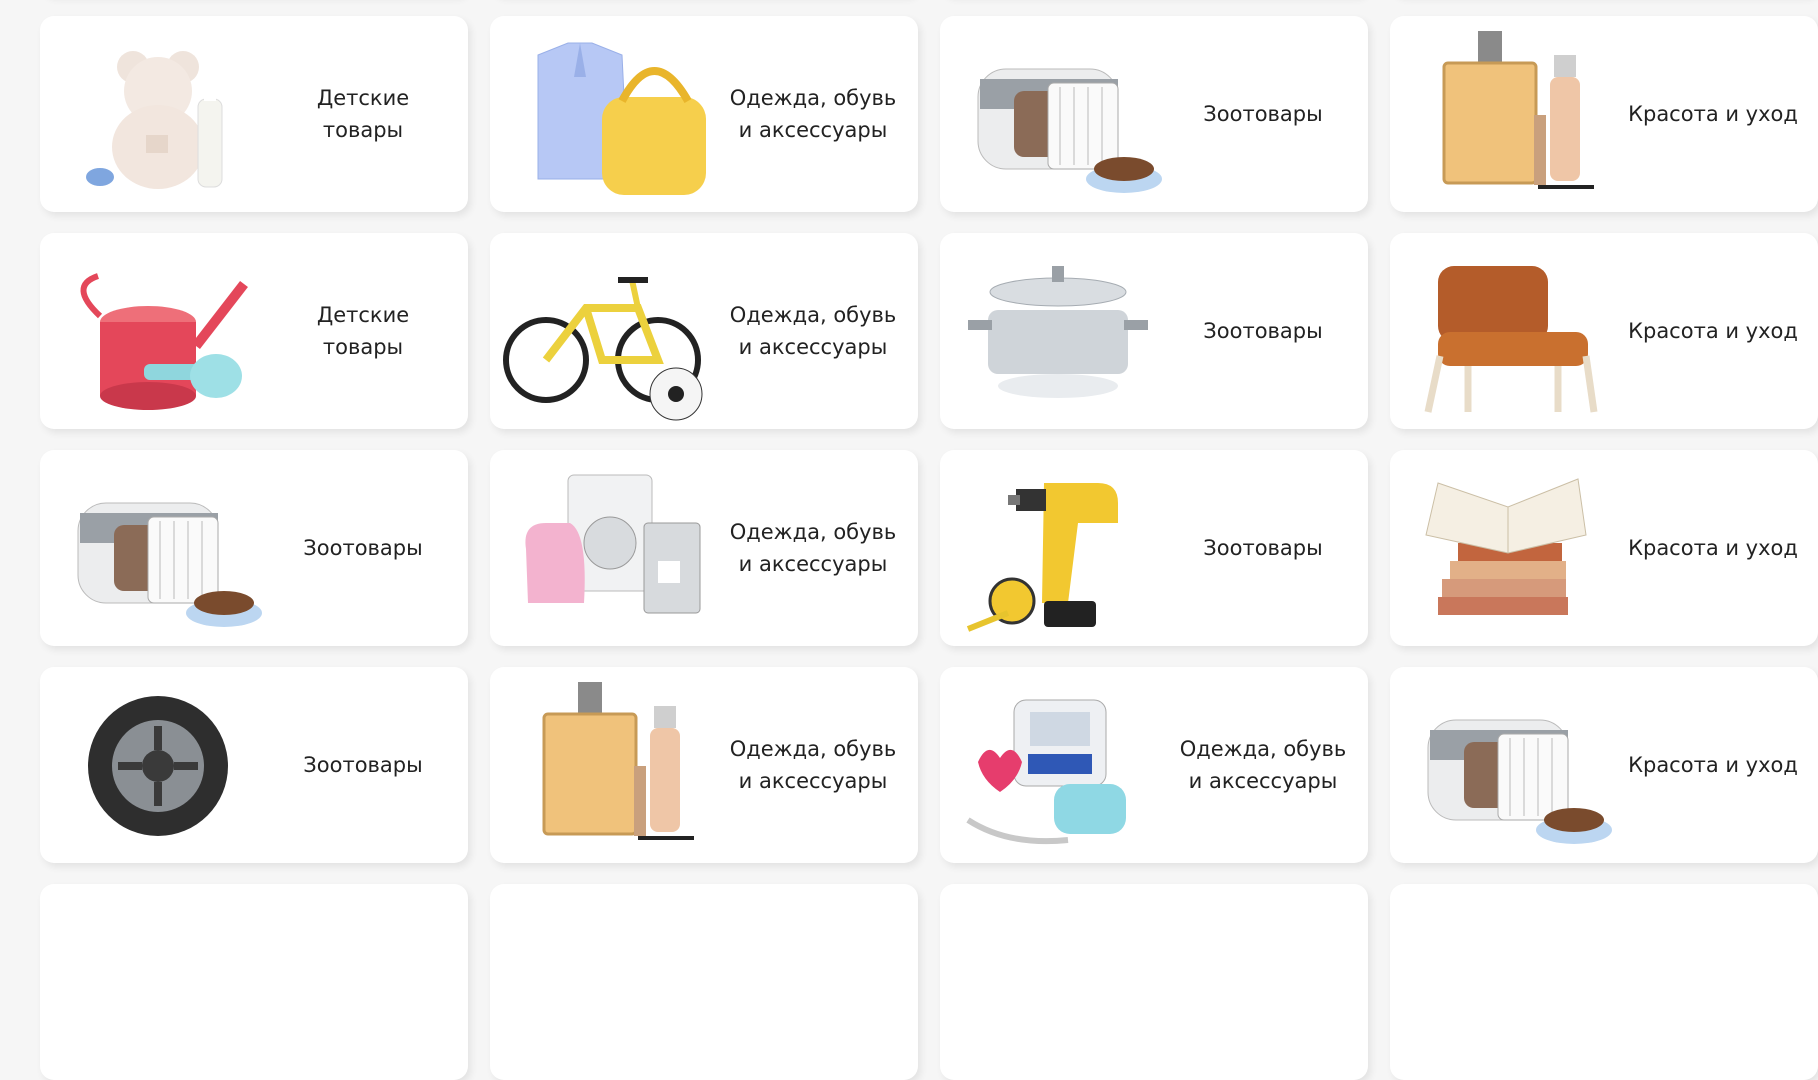  Describe the element at coordinates (1508, 331) in the screenshot. I see `armchair-icon` at that location.